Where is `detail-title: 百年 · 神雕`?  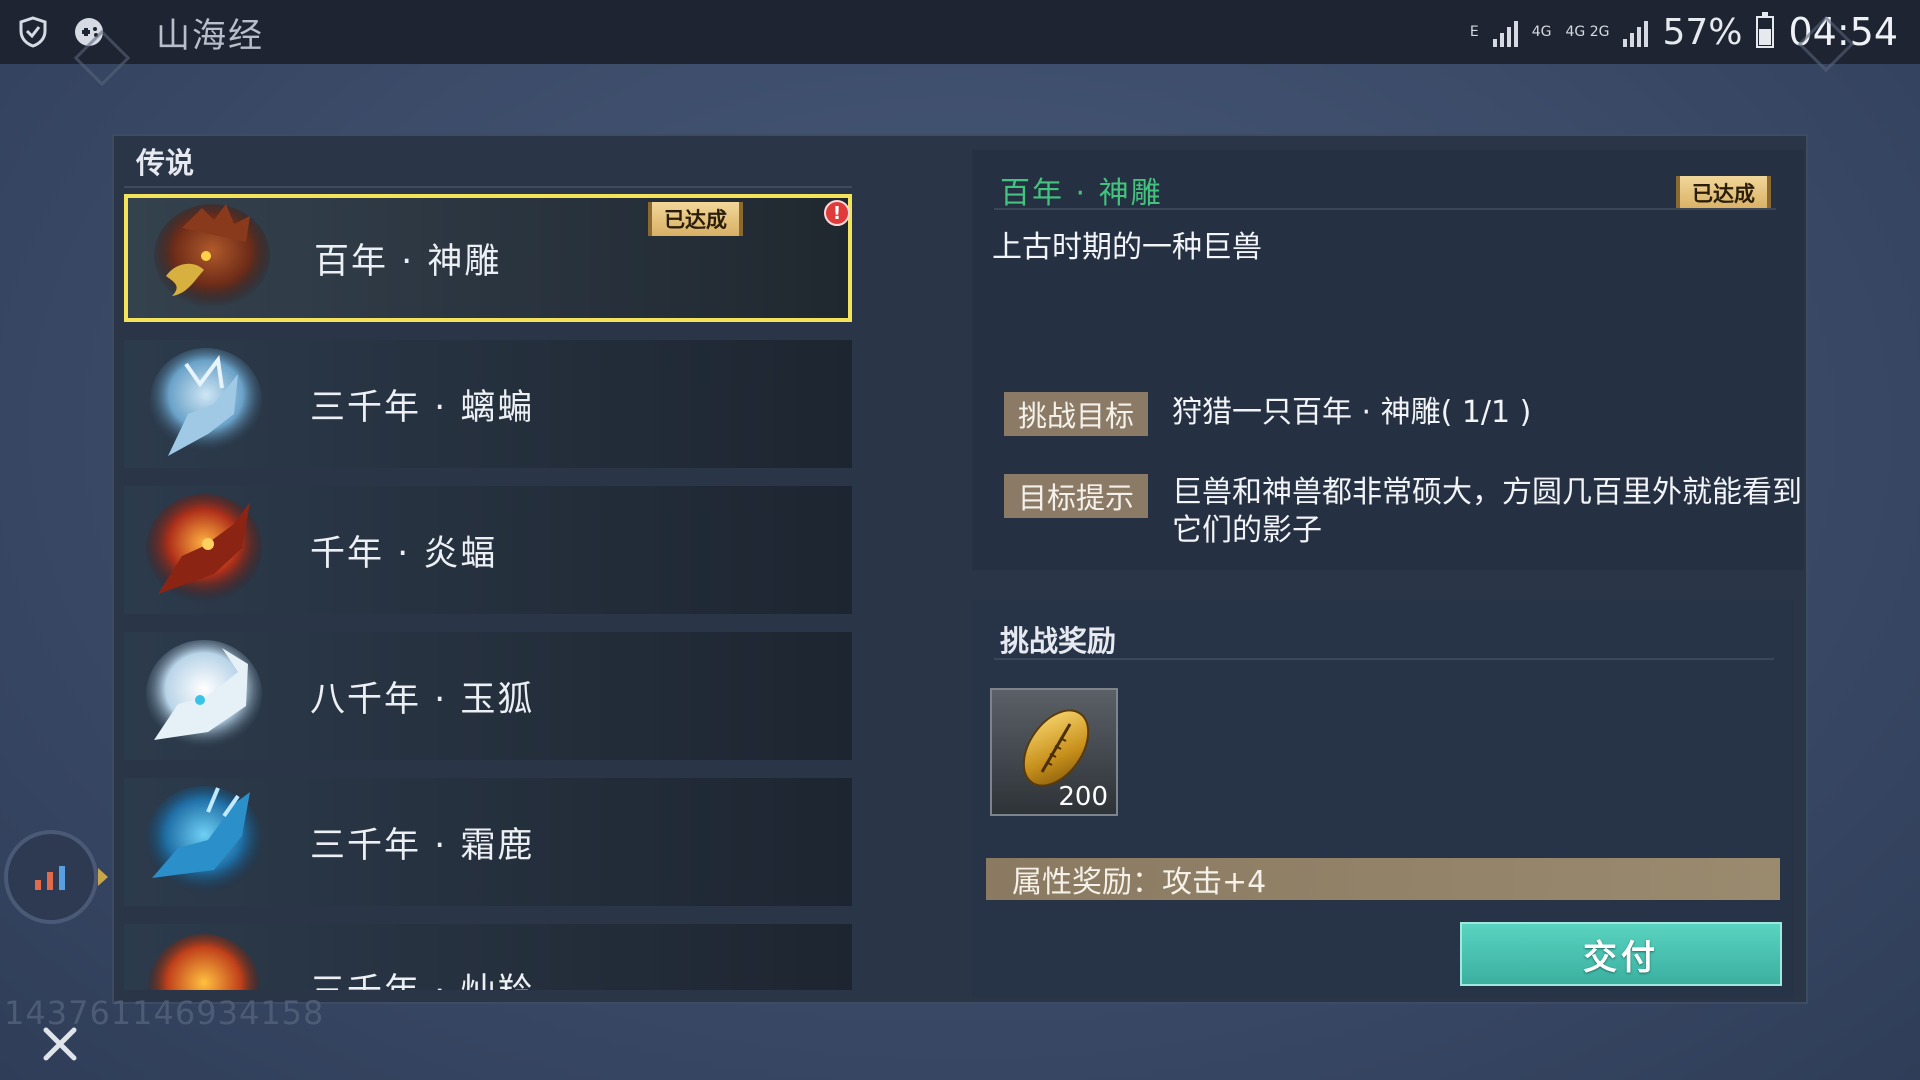 detail-title: 百年 · 神雕 is located at coordinates (1081, 193).